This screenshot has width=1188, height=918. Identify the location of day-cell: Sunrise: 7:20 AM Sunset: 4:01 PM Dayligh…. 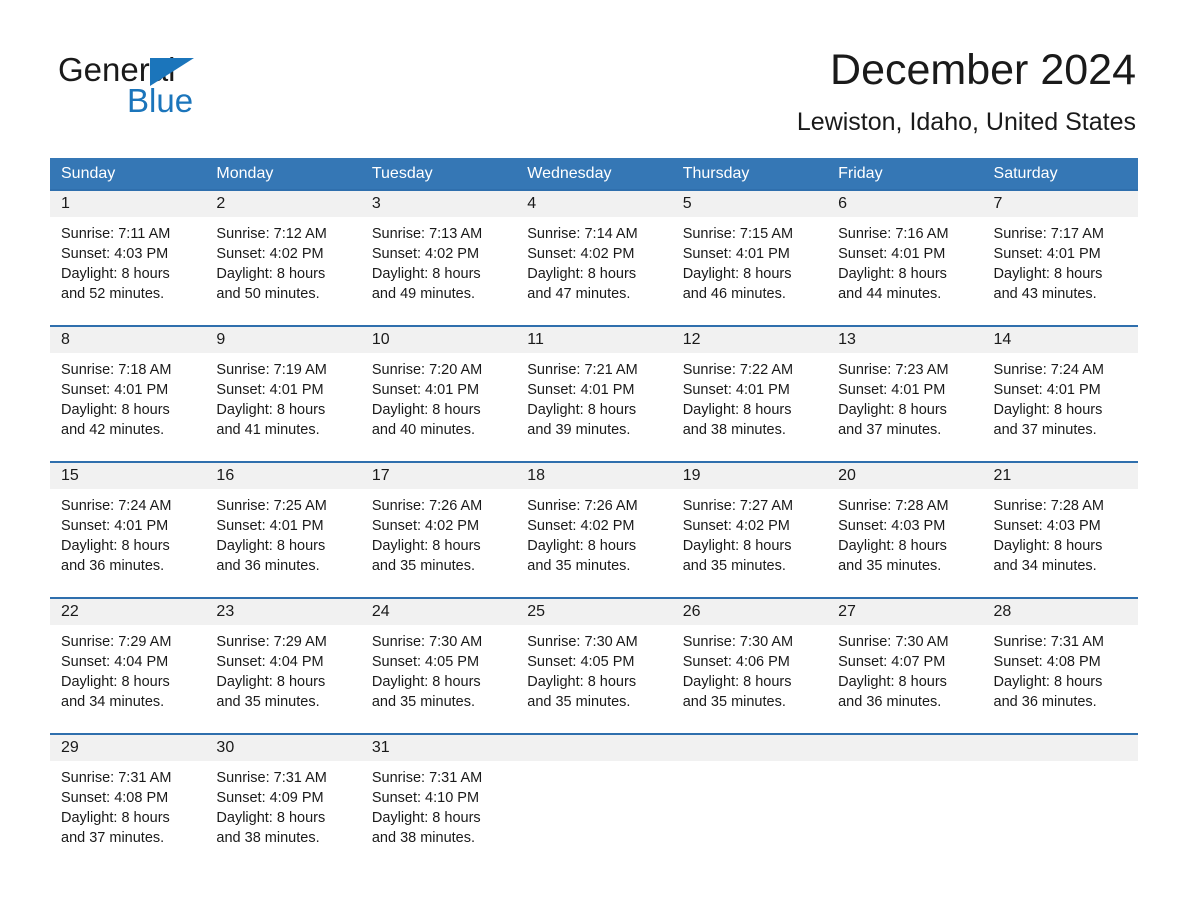
(438, 407).